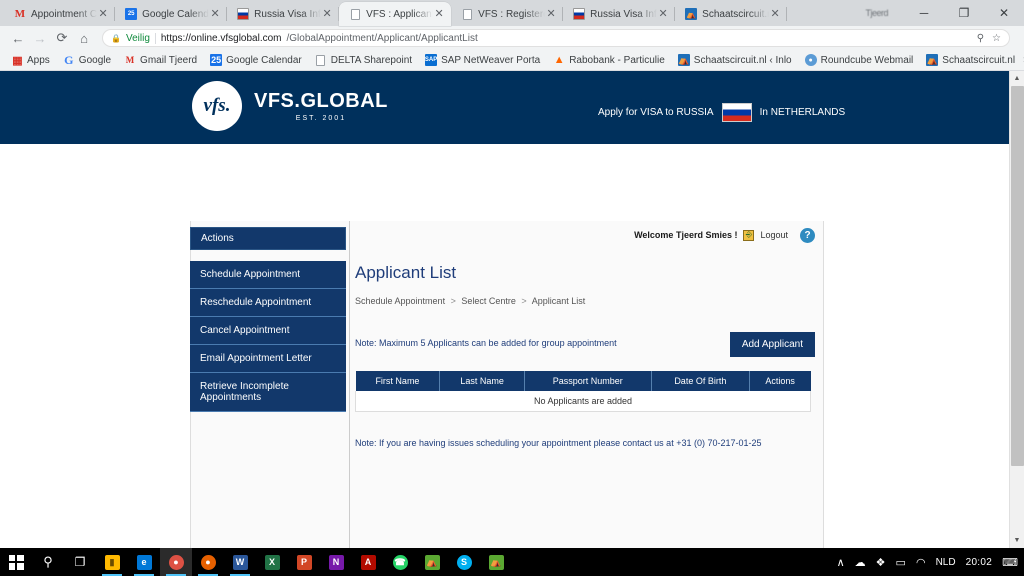  Describe the element at coordinates (736, 14) in the screenshot. I see `tab-title: Schaatscircuit.nl` at that location.